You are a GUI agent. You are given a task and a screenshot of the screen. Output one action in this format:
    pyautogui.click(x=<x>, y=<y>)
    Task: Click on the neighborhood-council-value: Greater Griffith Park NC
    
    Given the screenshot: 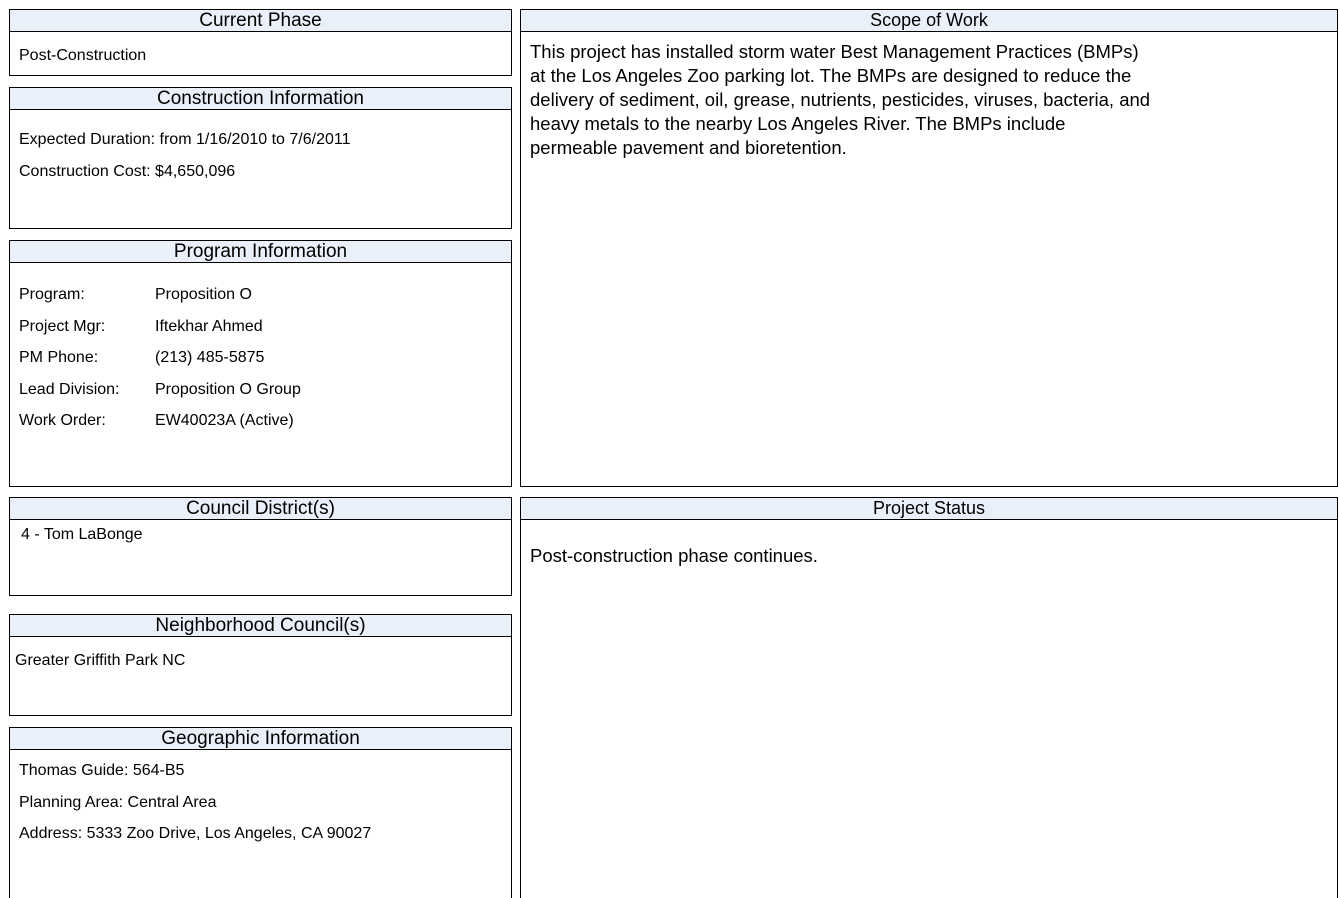 What is the action you would take?
    pyautogui.click(x=100, y=660)
    